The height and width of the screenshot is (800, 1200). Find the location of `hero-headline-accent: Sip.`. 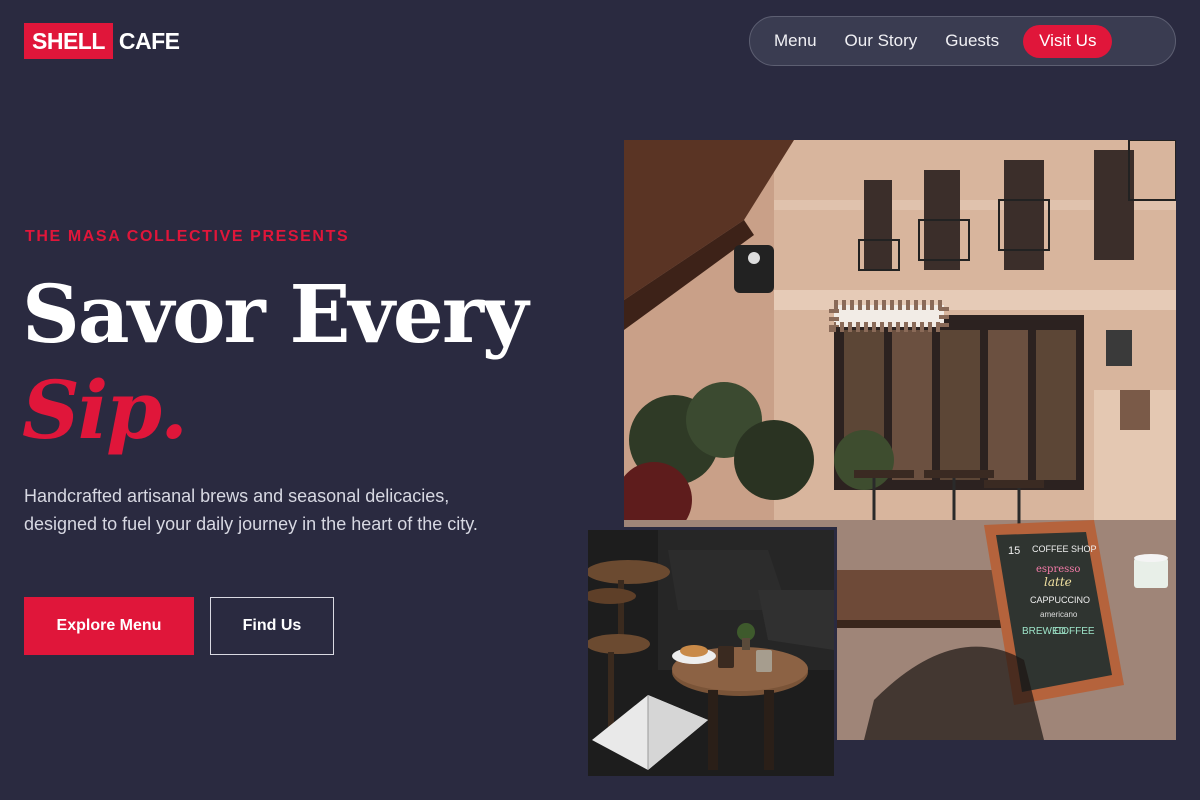

hero-headline-accent: Sip. is located at coordinates (105, 410).